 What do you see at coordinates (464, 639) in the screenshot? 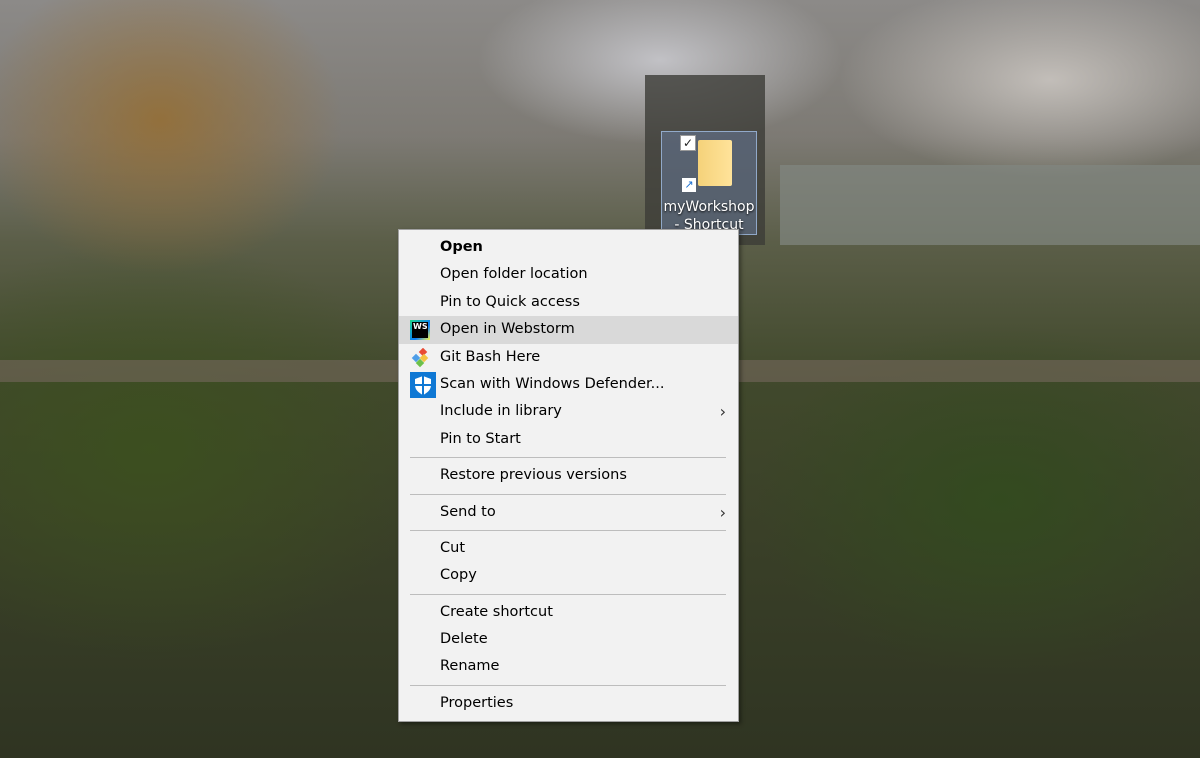
I see `menu-label: Delete` at bounding box center [464, 639].